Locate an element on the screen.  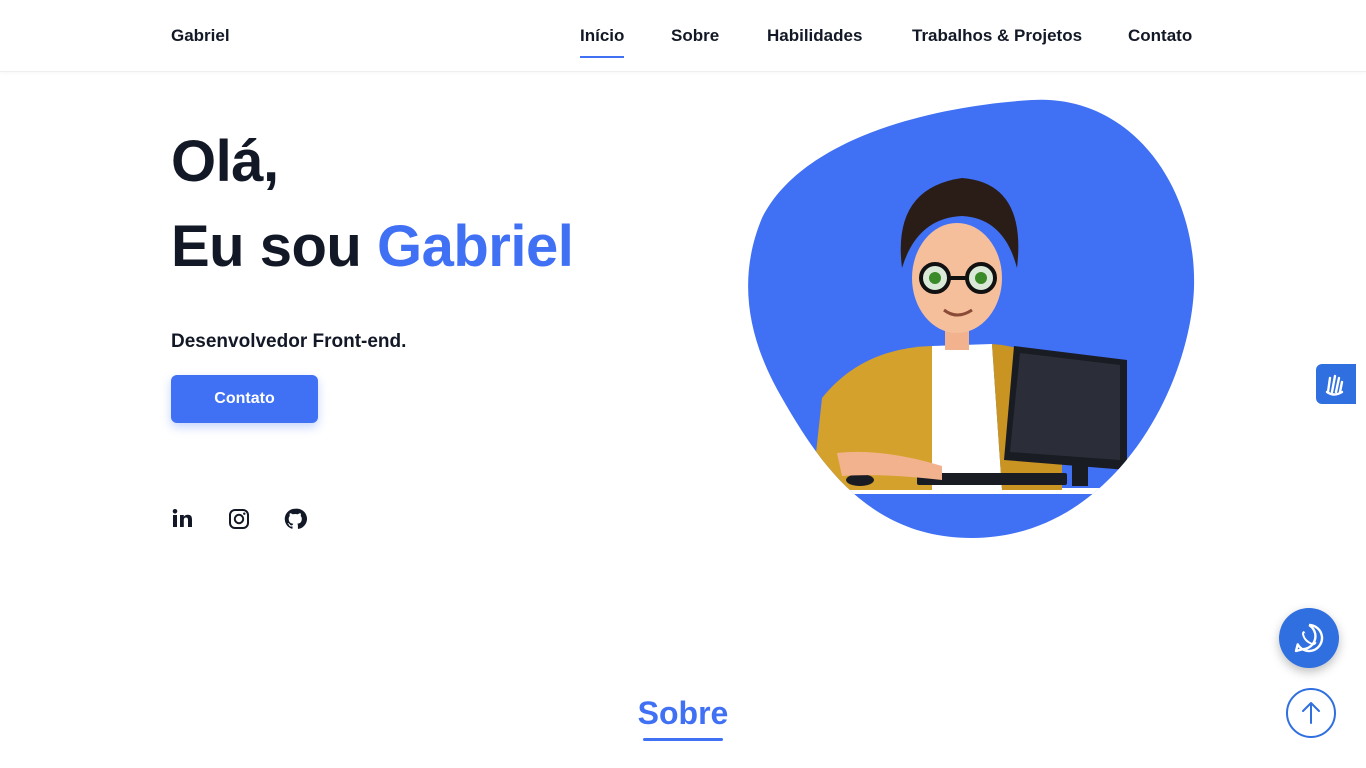
nav-link-trabalhos-projetos: Trabalhos & Projetos is located at coordinates (997, 36).